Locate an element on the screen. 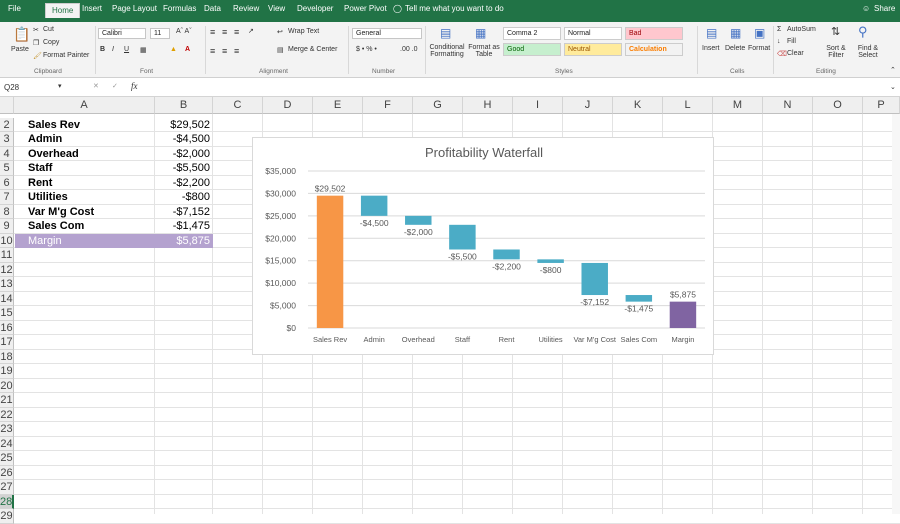  row-header-27: 27 is located at coordinates (7, 487).